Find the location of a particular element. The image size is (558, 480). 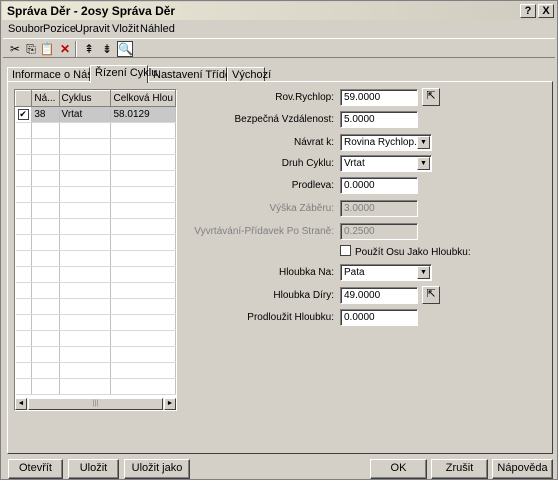

row-checkbox-cell: ✔ is located at coordinates (24, 114).